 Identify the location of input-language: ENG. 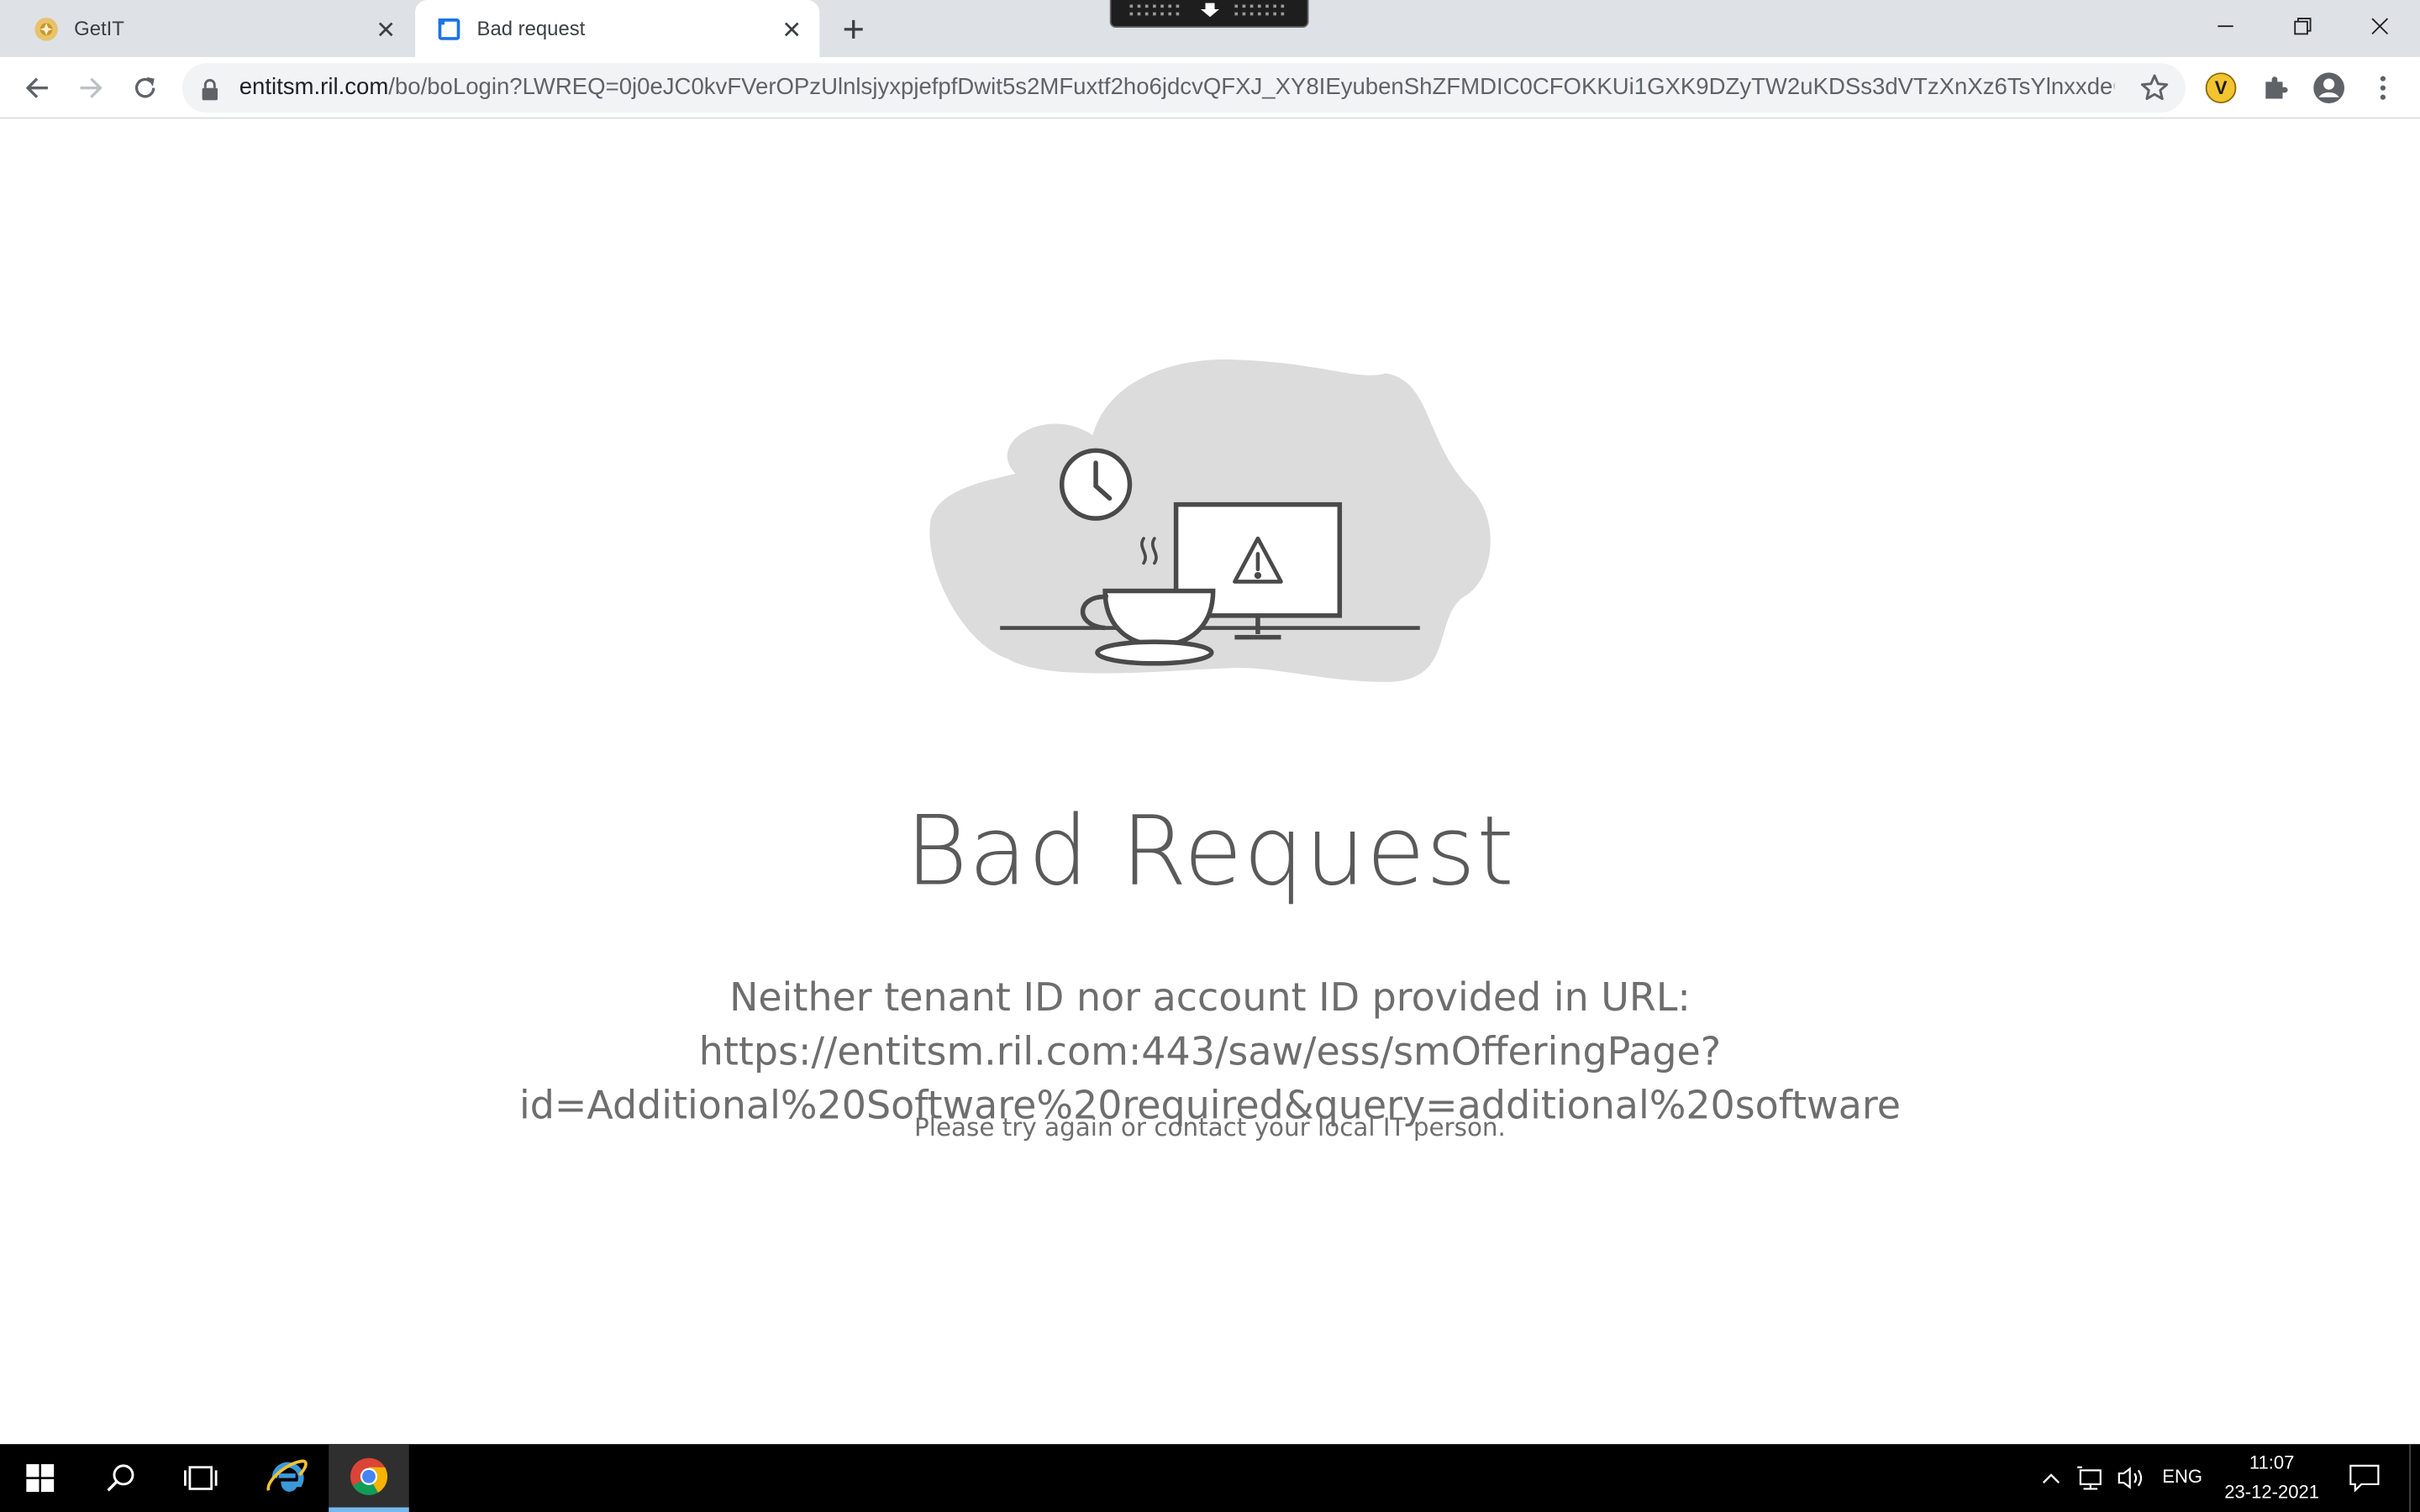
(2182, 1477).